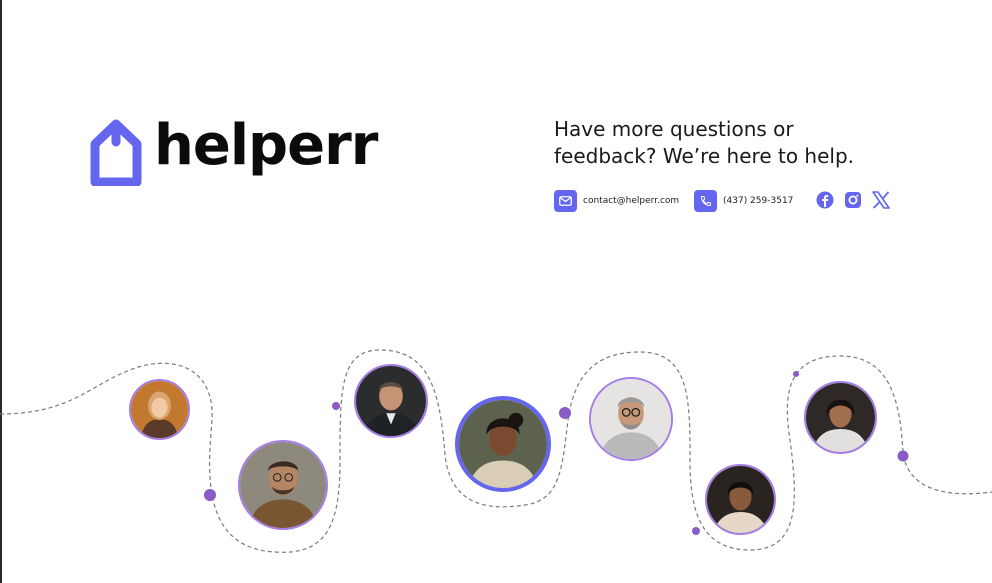 This screenshot has height=583, width=992. I want to click on house-logo-icon, so click(116, 152).